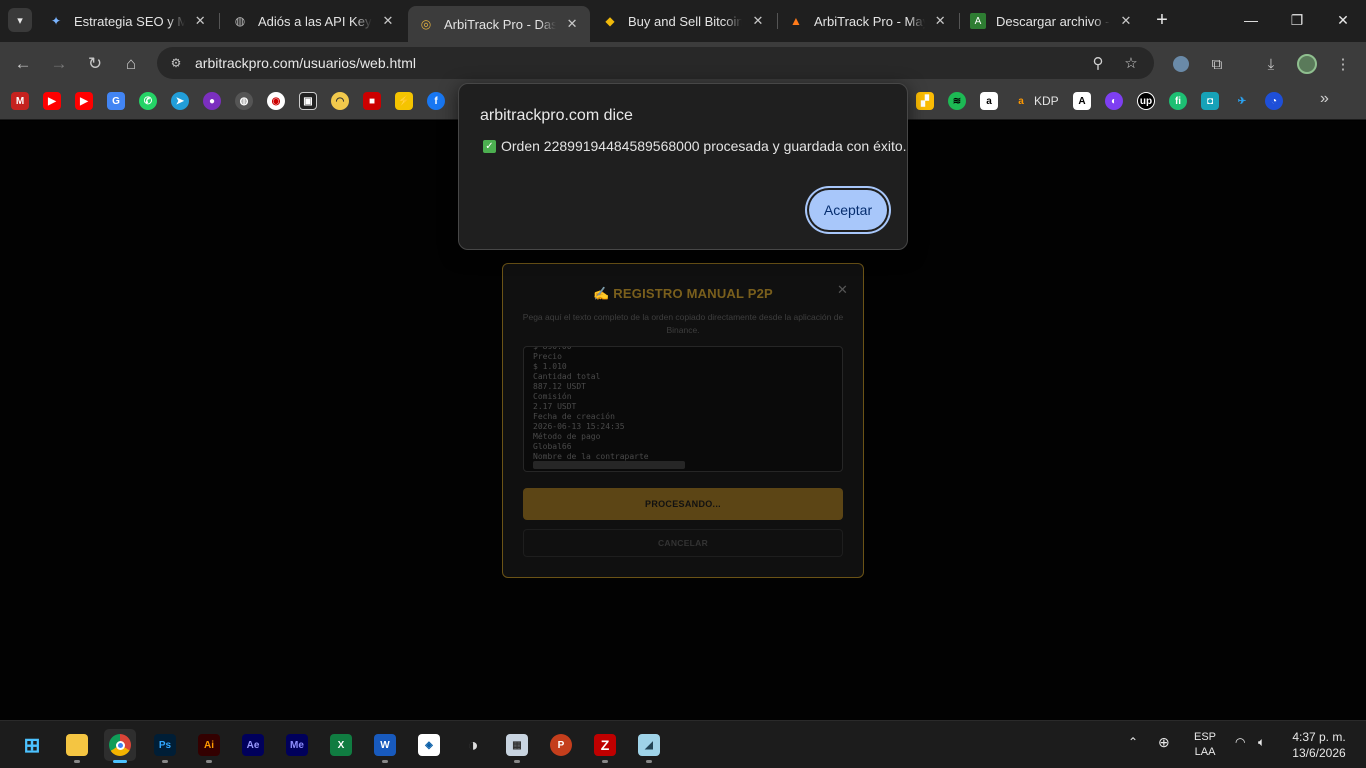 The image size is (1366, 768). What do you see at coordinates (116, 101) in the screenshot?
I see `translate-icon: G` at bounding box center [116, 101].